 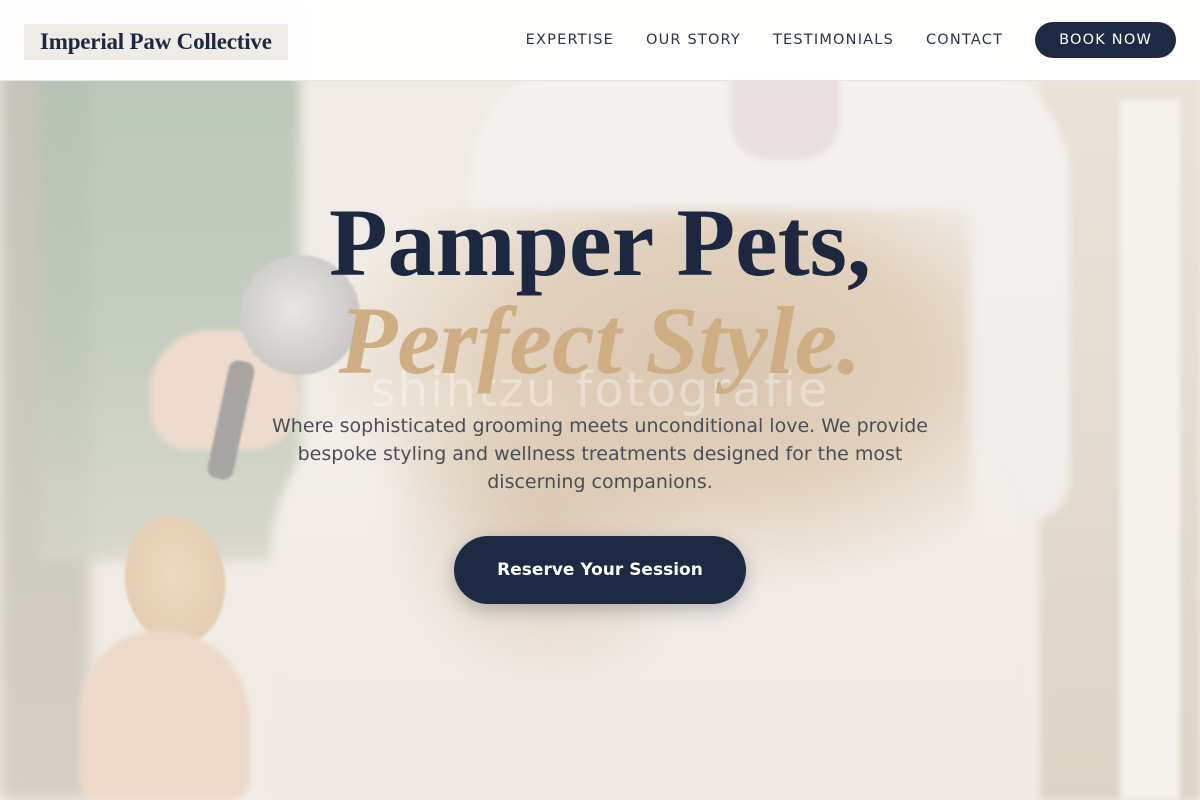 I want to click on reserve-session-button: Reserve Your Session, so click(x=600, y=570).